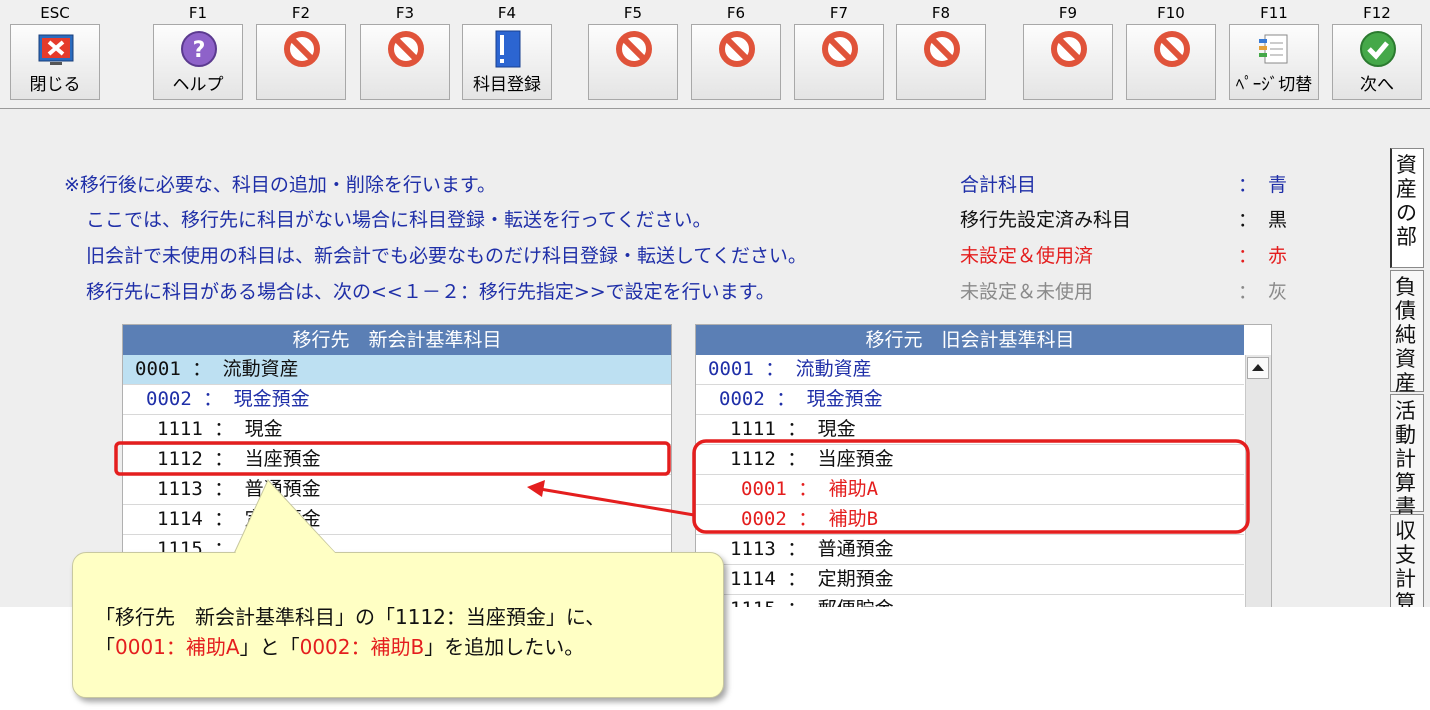 Image resolution: width=1430 pixels, height=710 pixels. What do you see at coordinates (1274, 13) in the screenshot?
I see `fkey-label: F11` at bounding box center [1274, 13].